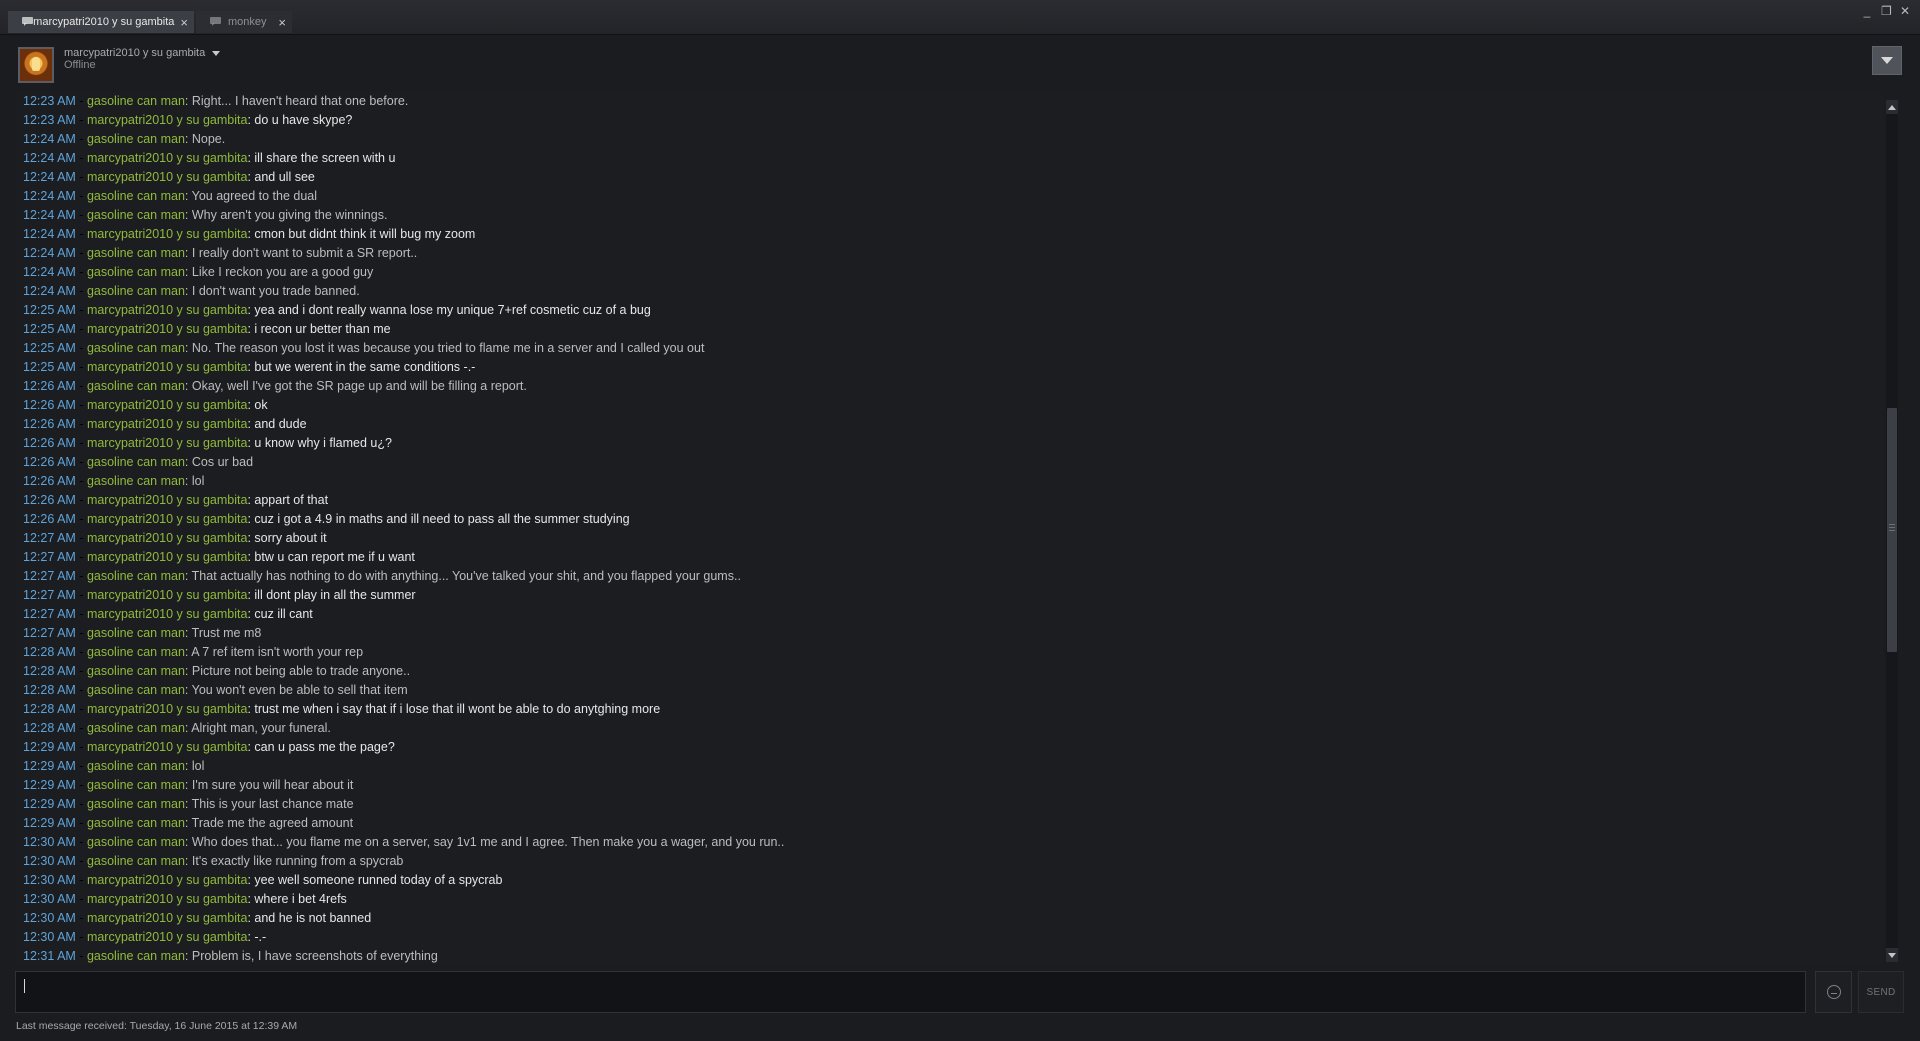  I want to click on minimize-icon: _, so click(1867, 11).